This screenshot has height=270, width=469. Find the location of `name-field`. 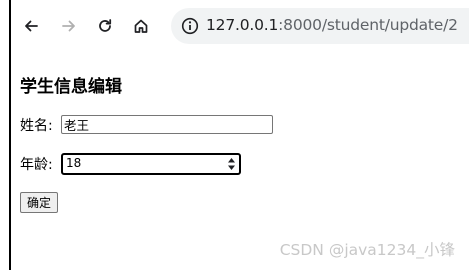

name-field is located at coordinates (167, 124).